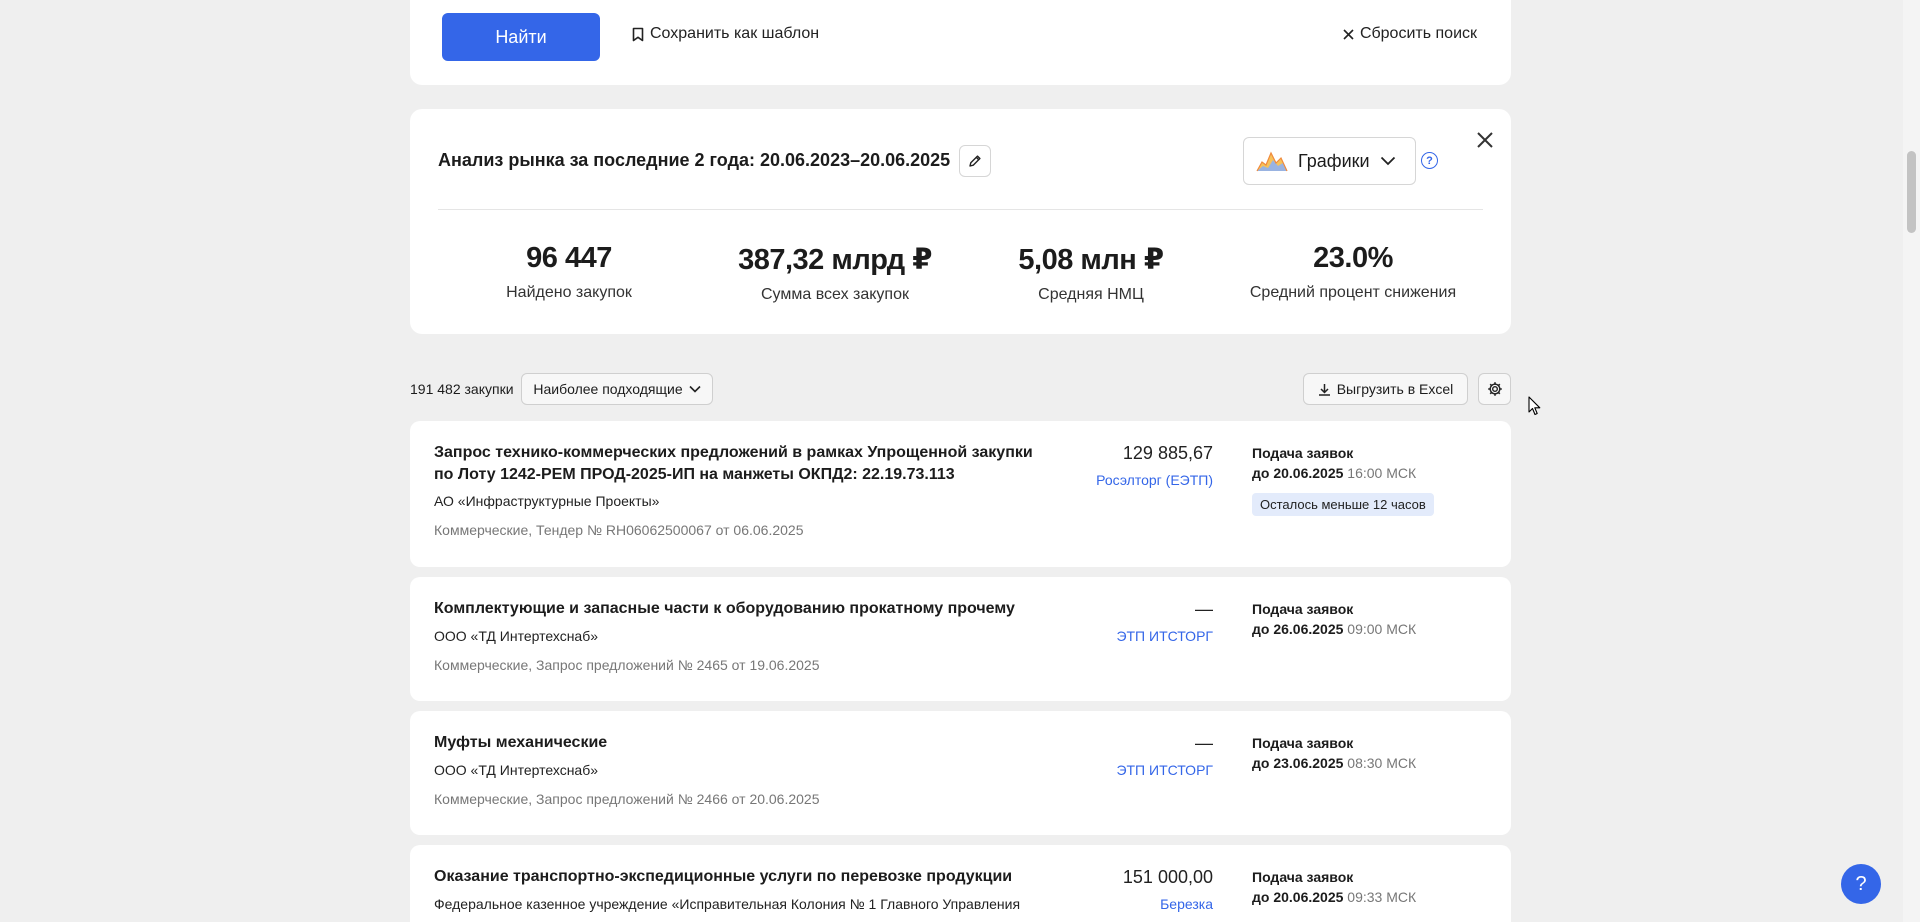  Describe the element at coordinates (1334, 160) in the screenshot. I see `charts-label: Графики` at that location.